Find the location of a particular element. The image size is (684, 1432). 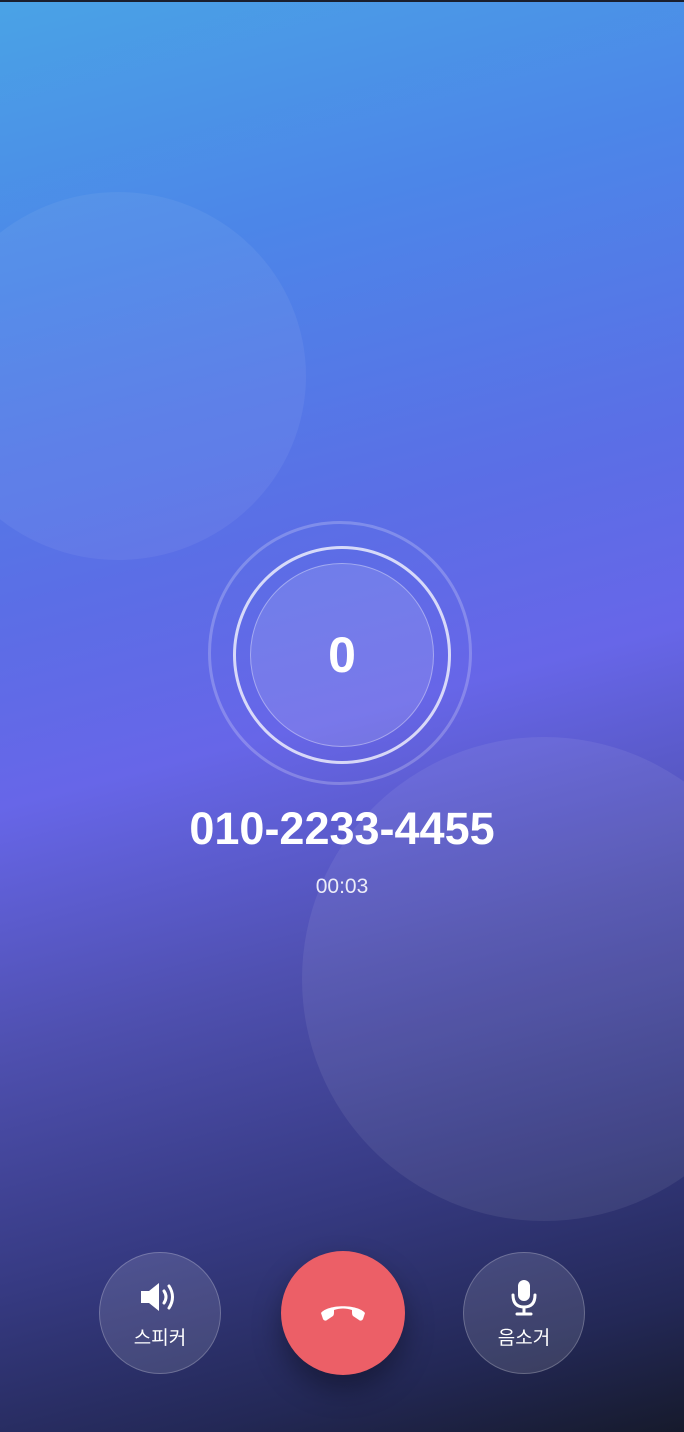

call-duration: 00:03 is located at coordinates (342, 886).